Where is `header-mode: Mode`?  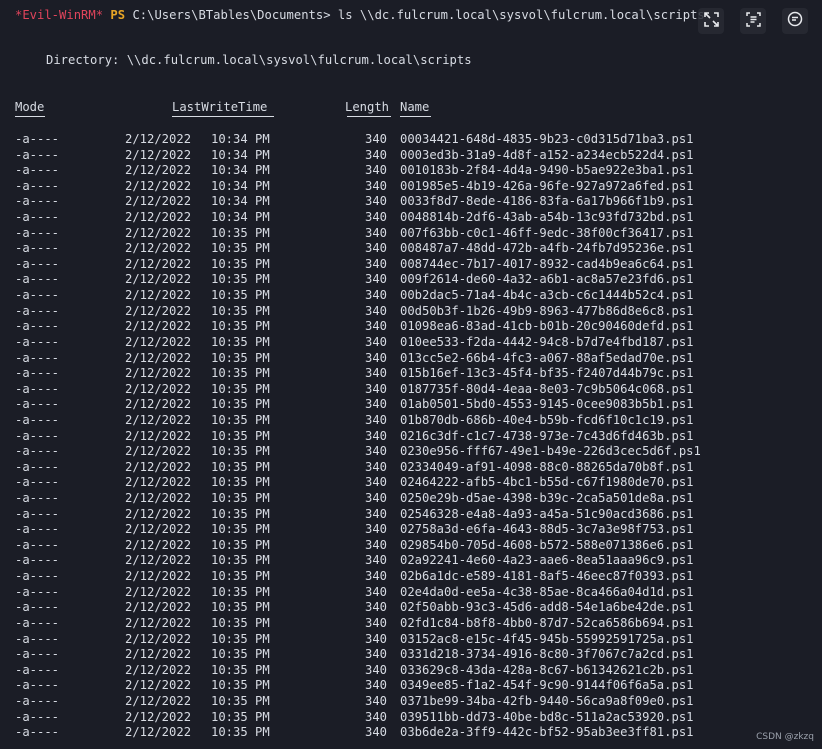
header-mode: Mode is located at coordinates (30, 107).